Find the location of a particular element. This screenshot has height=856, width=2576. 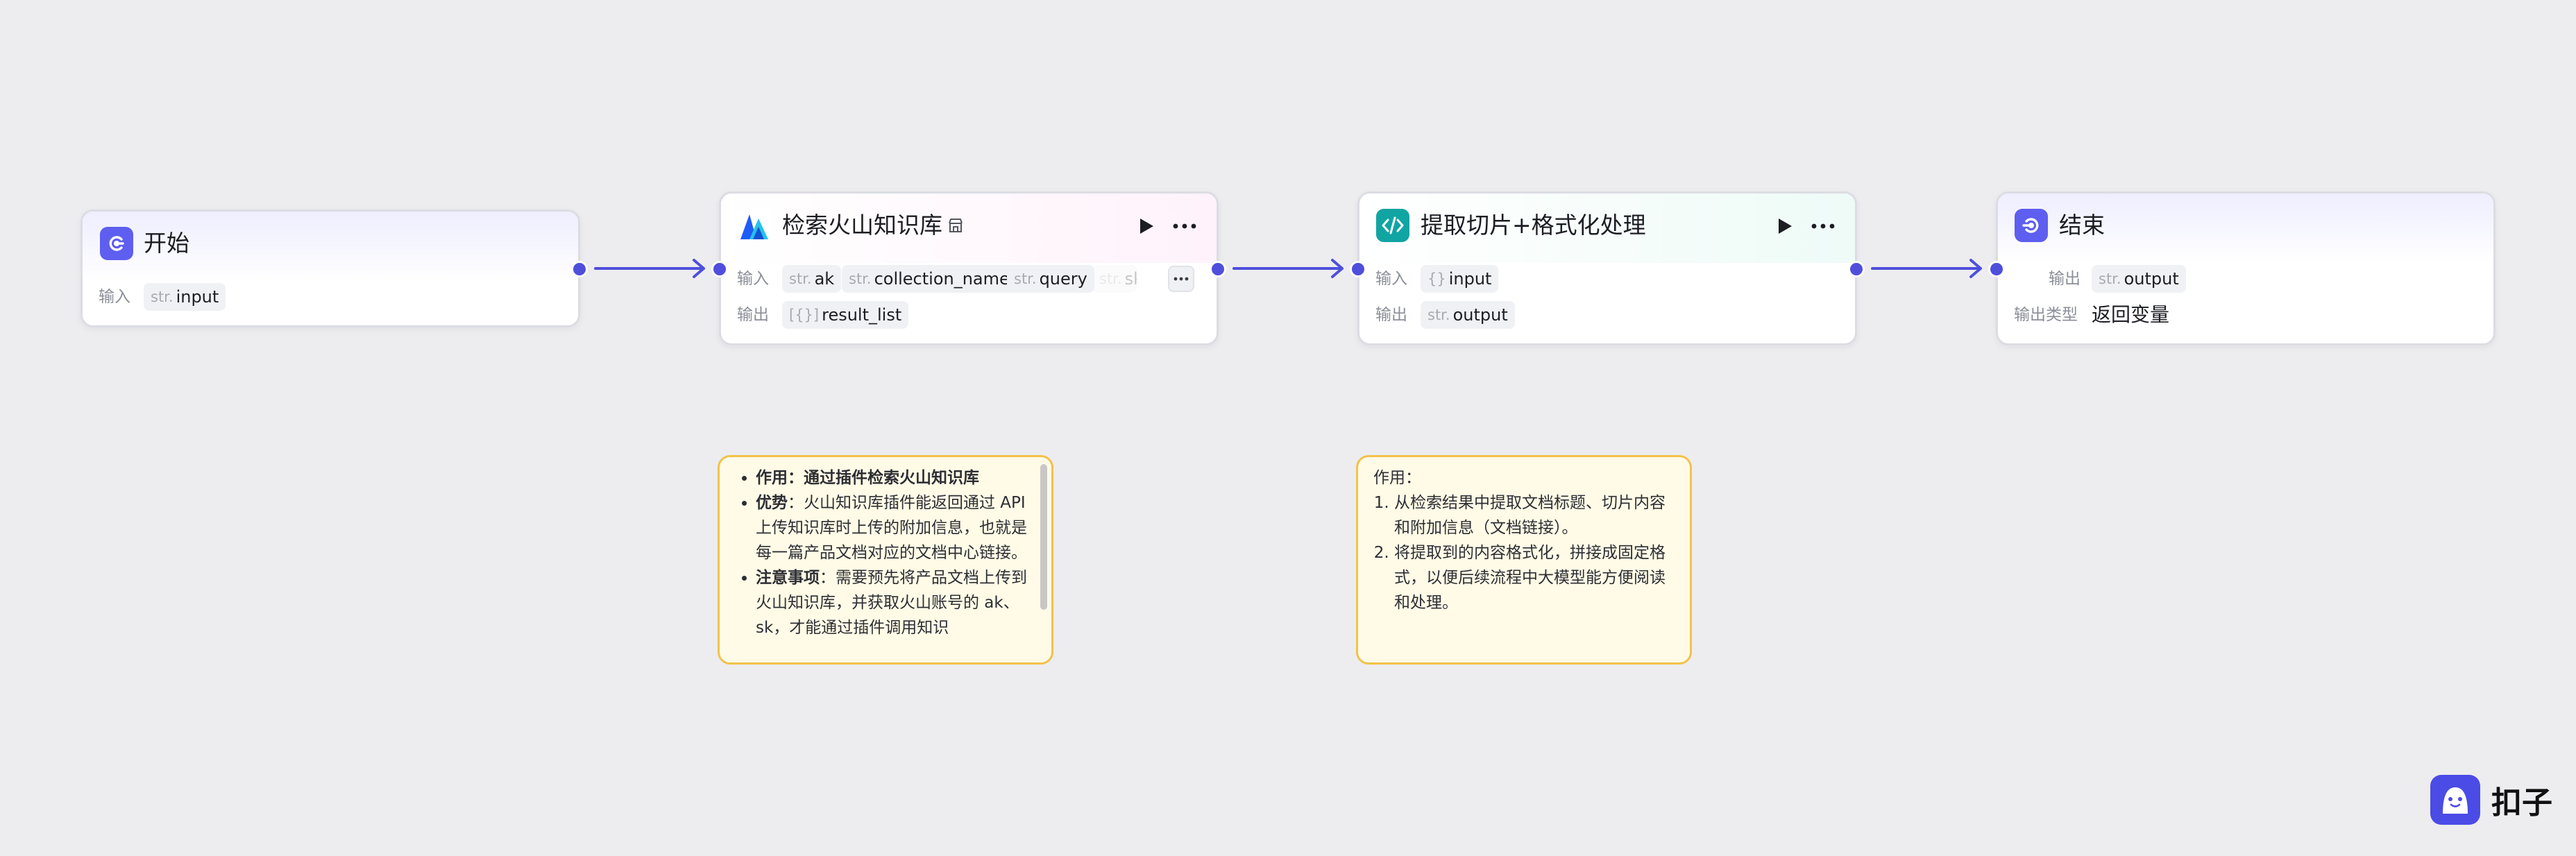

volcano-engine-icon is located at coordinates (755, 226).